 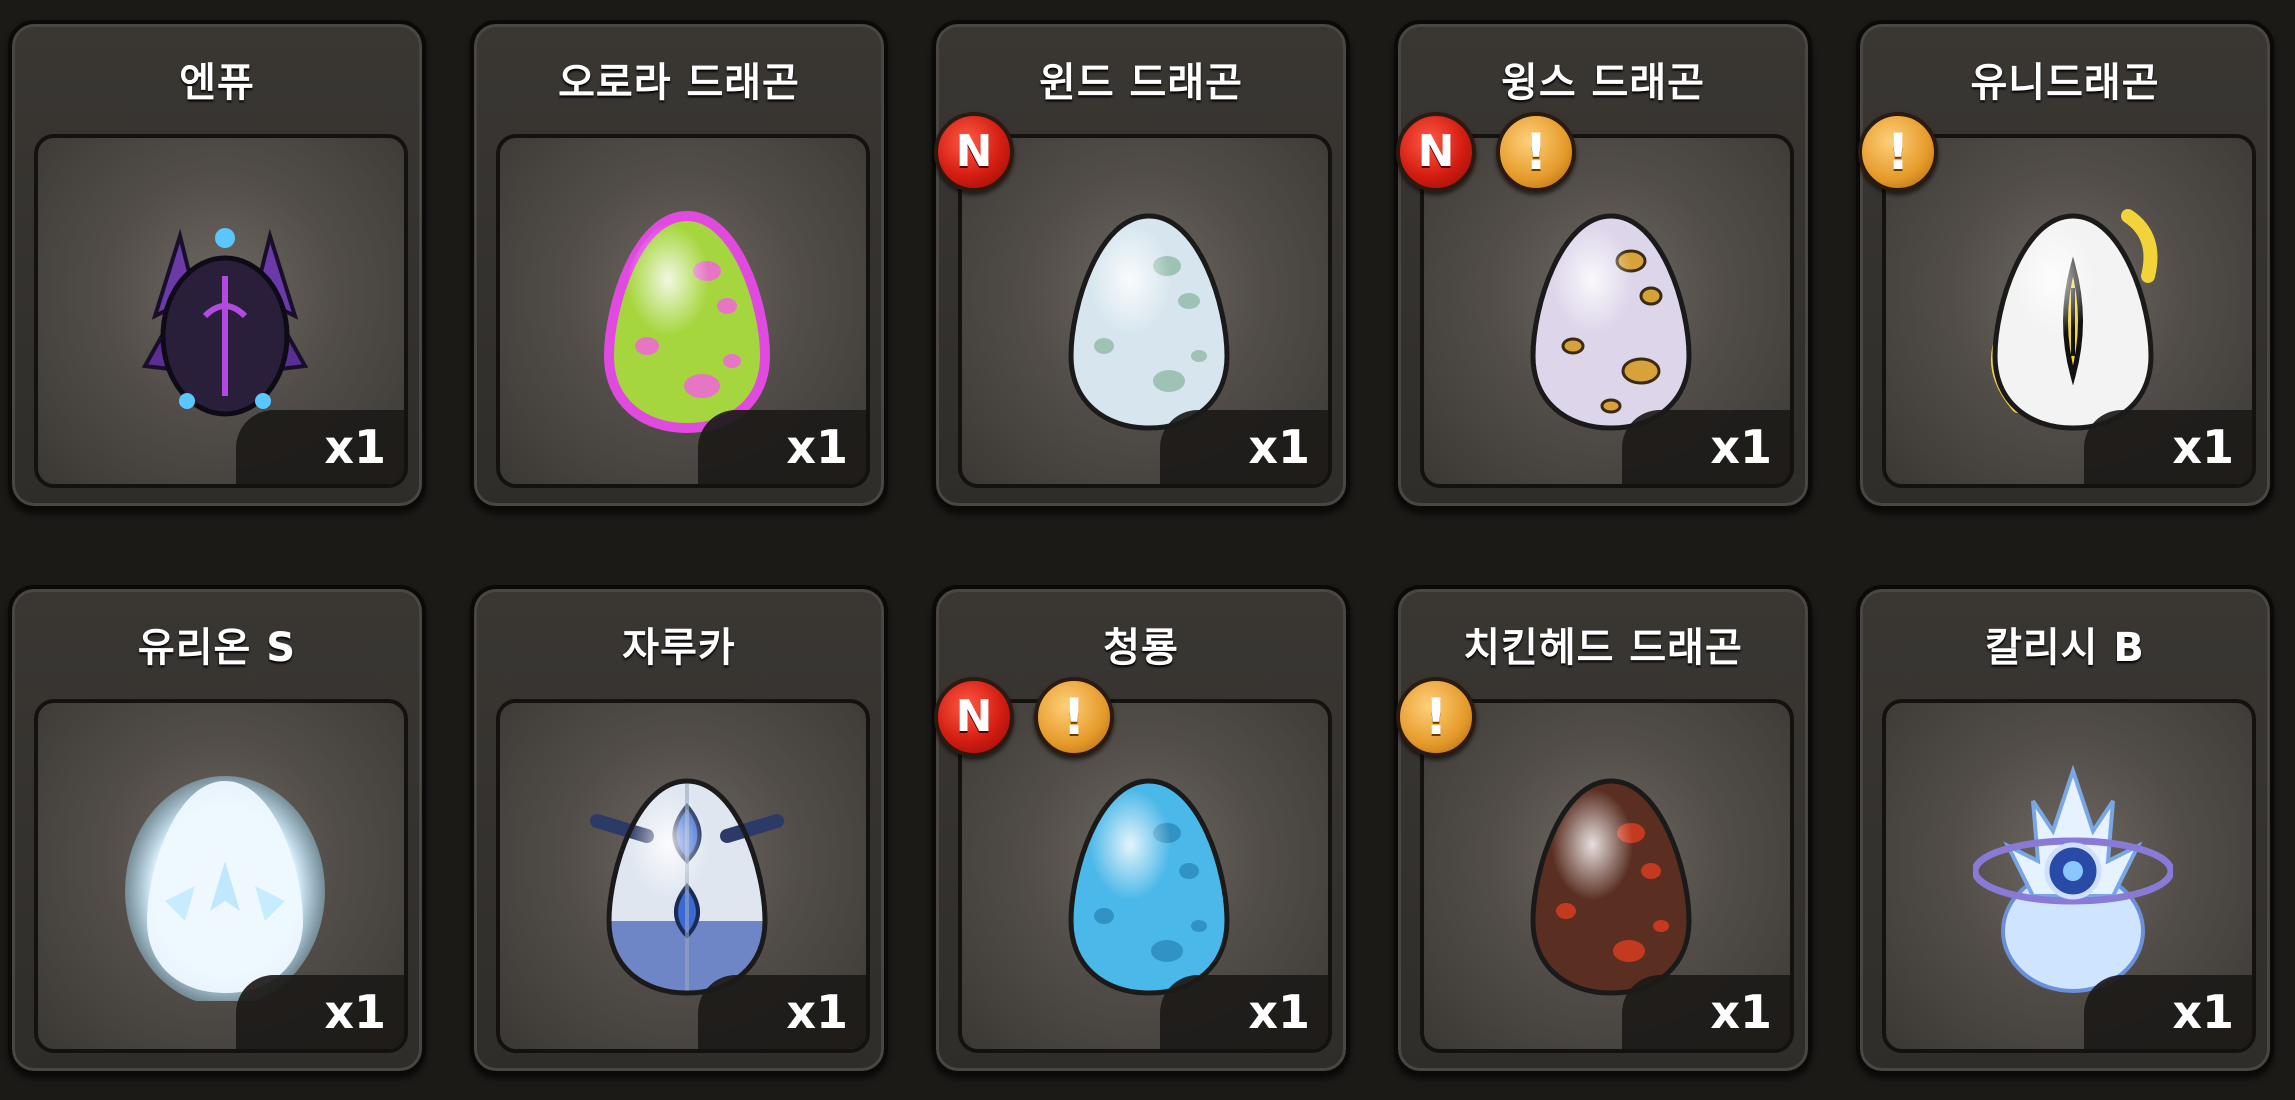 I want to click on egg-name: 윙스 드래곤, so click(x=1603, y=83).